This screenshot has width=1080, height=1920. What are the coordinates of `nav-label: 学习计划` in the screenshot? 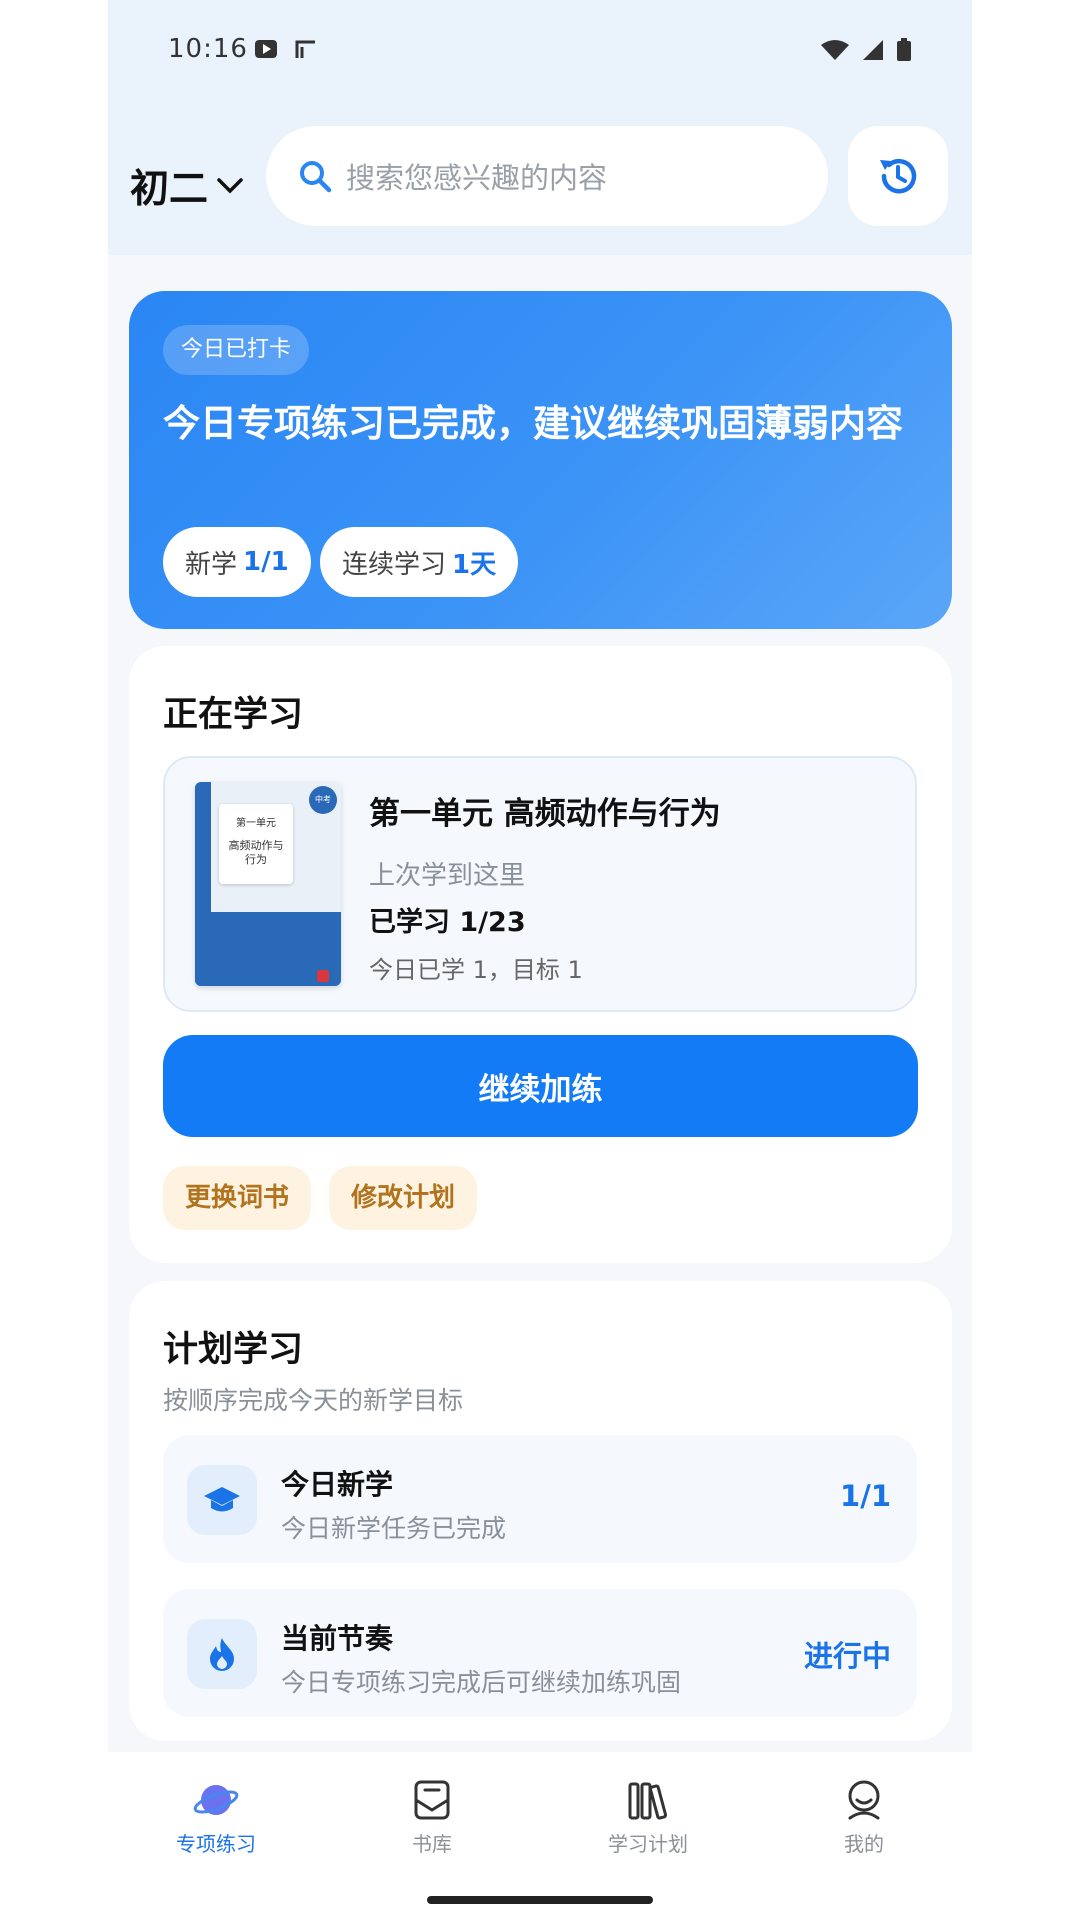 It's located at (648, 1844).